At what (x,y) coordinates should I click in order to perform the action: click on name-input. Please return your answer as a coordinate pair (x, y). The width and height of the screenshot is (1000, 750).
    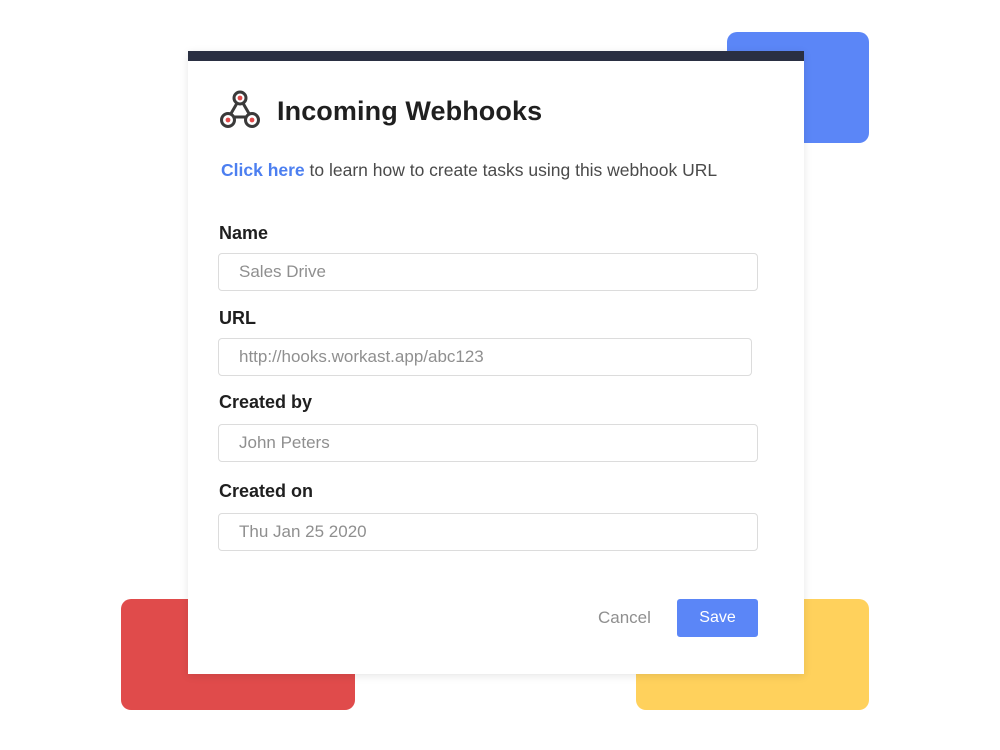
    Looking at the image, I should click on (488, 272).